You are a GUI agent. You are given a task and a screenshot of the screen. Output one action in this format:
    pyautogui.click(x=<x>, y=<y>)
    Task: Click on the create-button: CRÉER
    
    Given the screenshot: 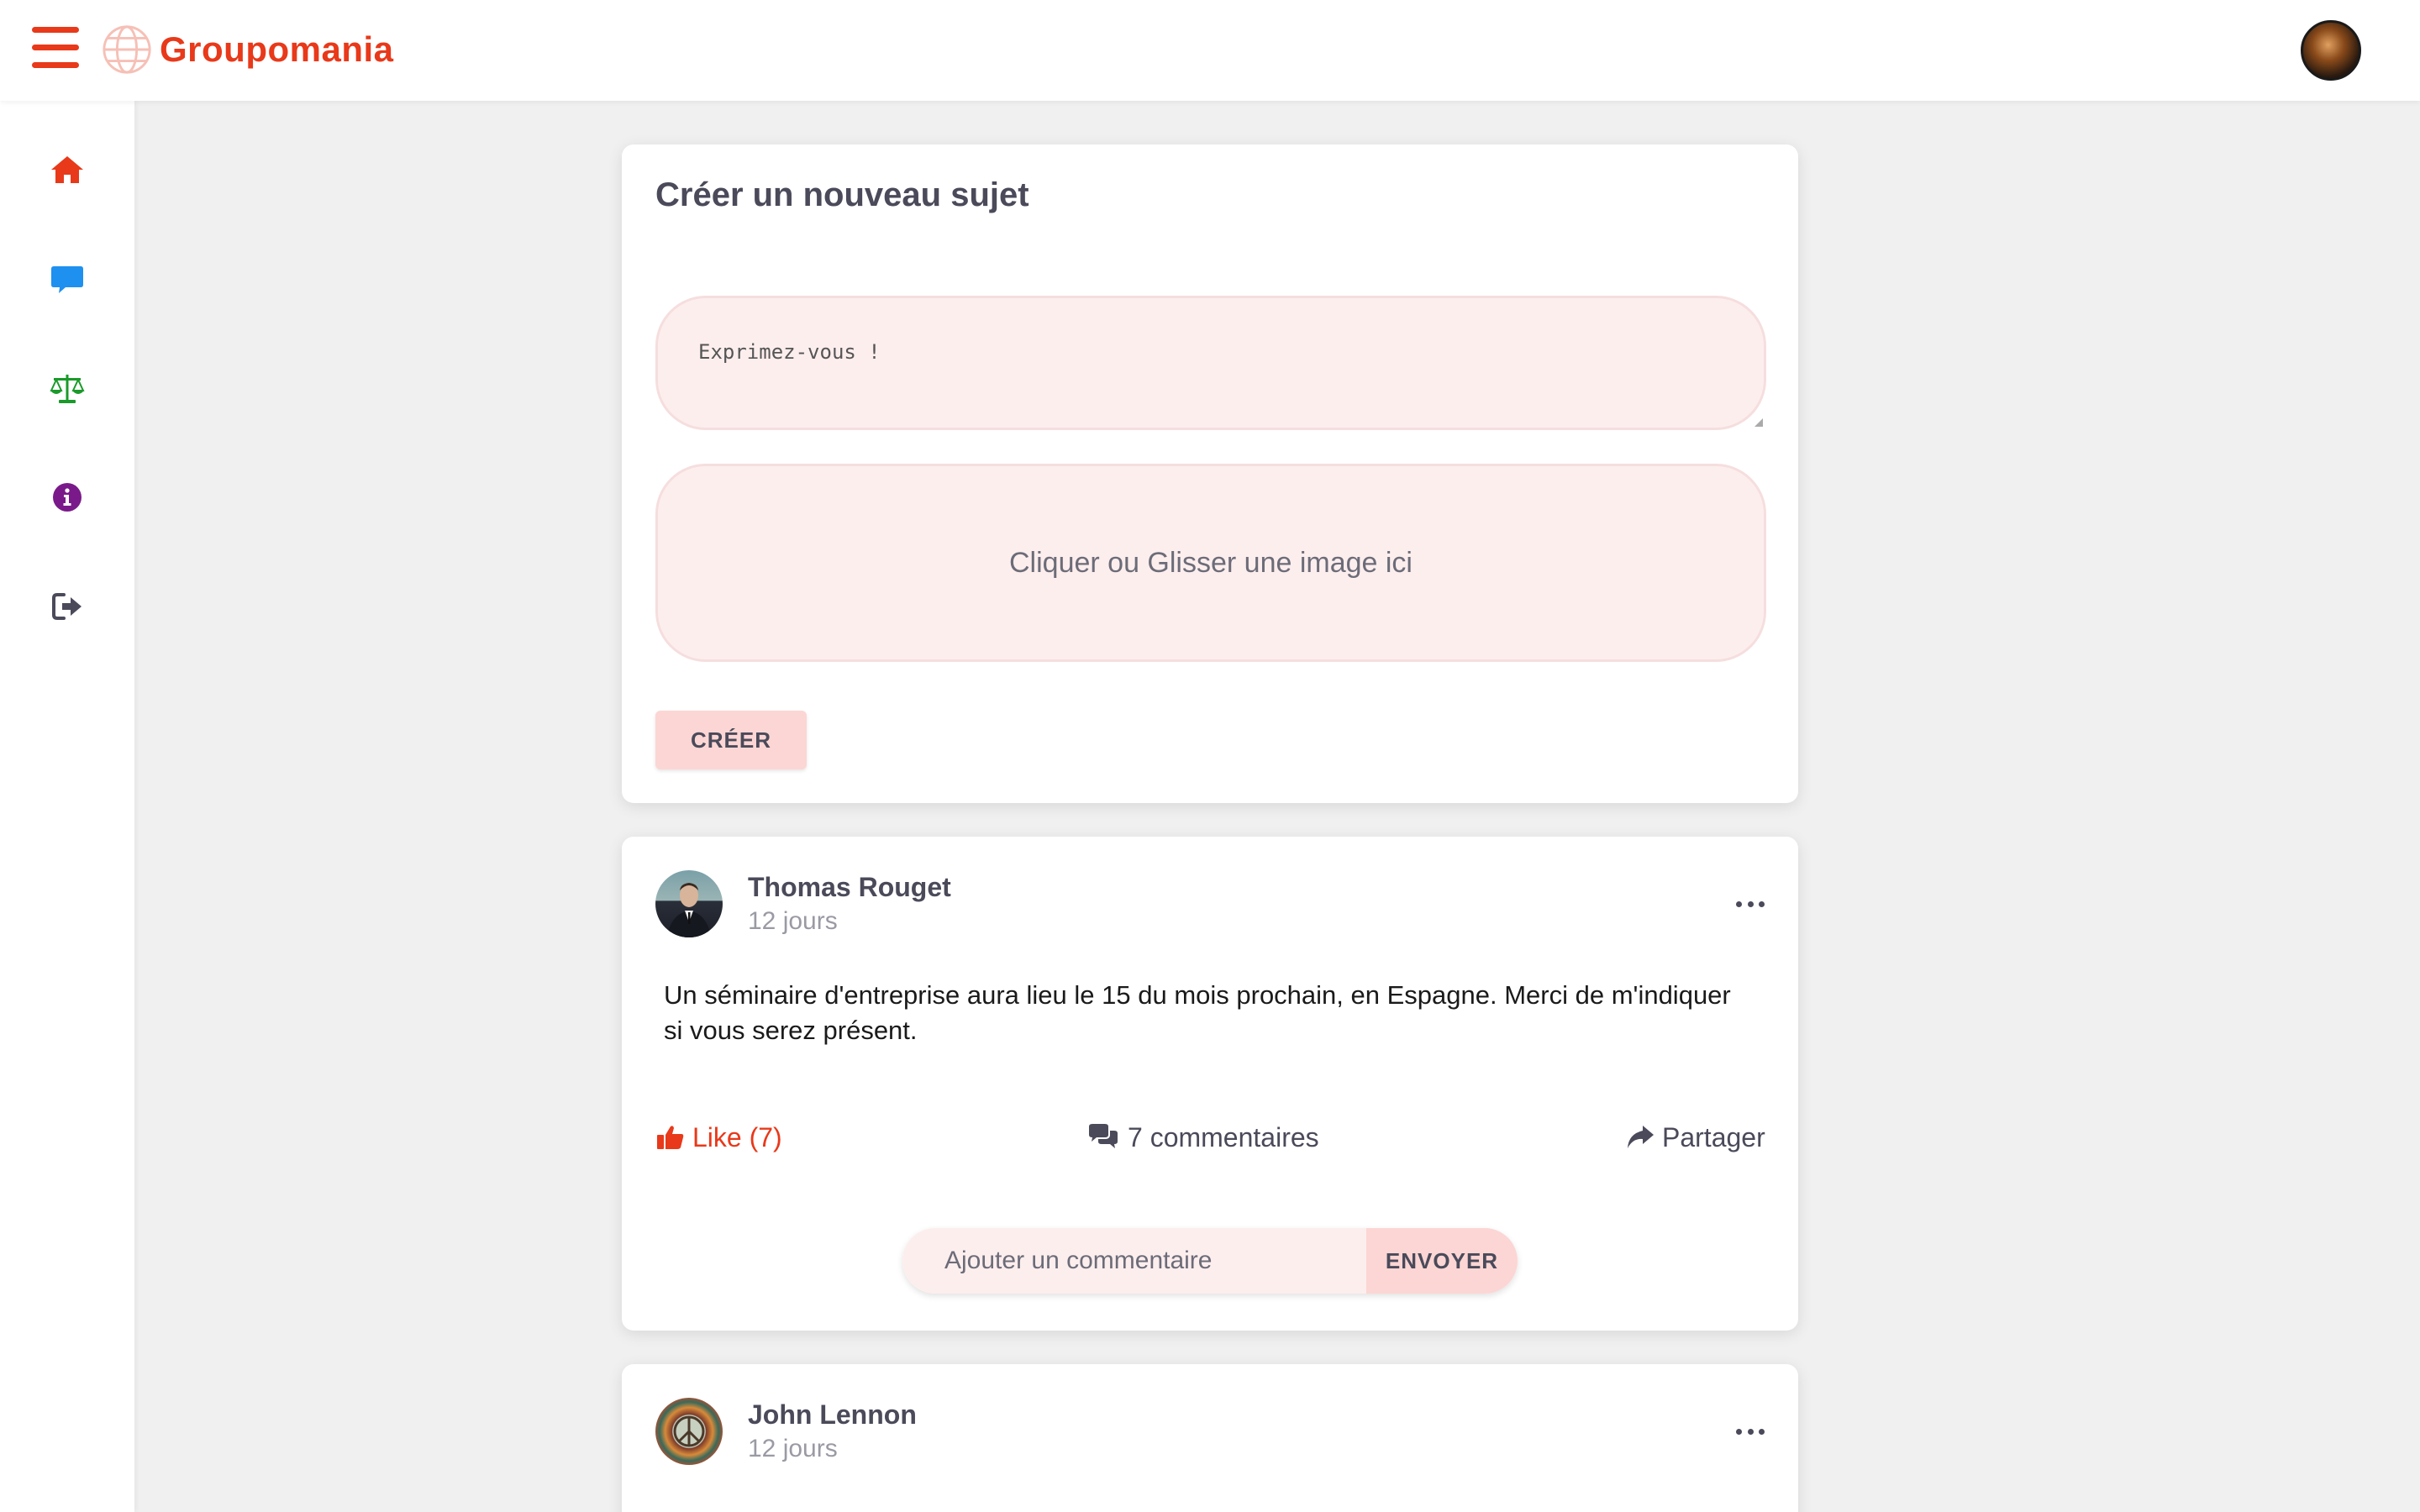 What is the action you would take?
    pyautogui.click(x=731, y=740)
    